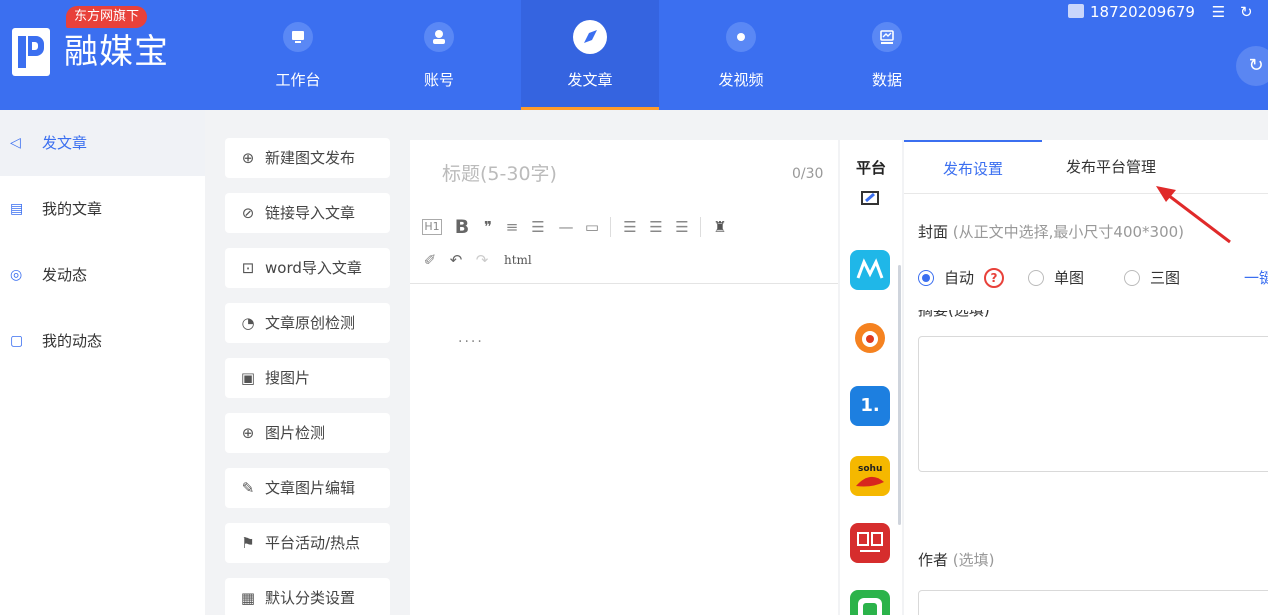 The width and height of the screenshot is (1268, 615). I want to click on nav-data: 数据, so click(887, 55).